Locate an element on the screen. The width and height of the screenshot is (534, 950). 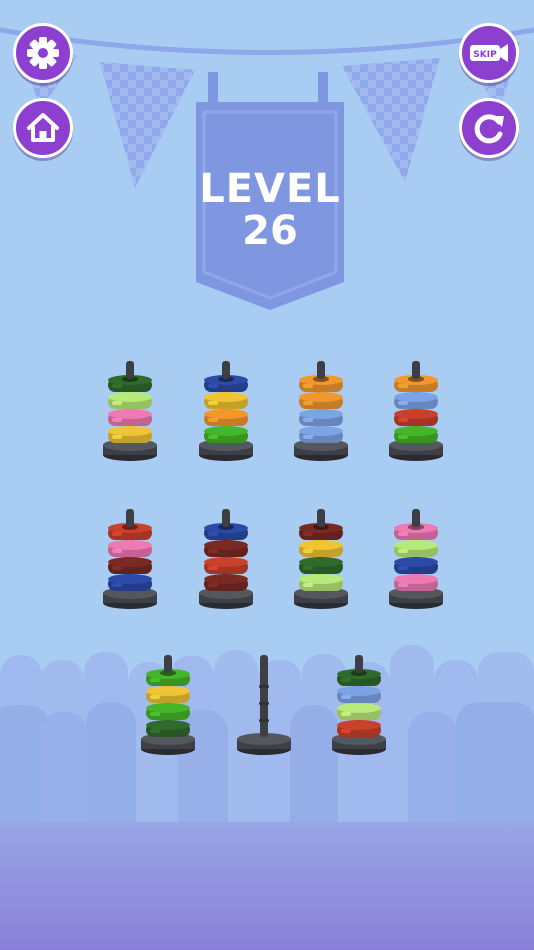
tube-peg is located at coordinates (264, 696).